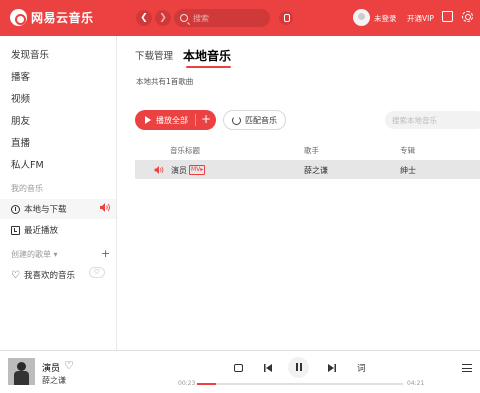  I want to click on playing-speaker-icon, so click(105, 207).